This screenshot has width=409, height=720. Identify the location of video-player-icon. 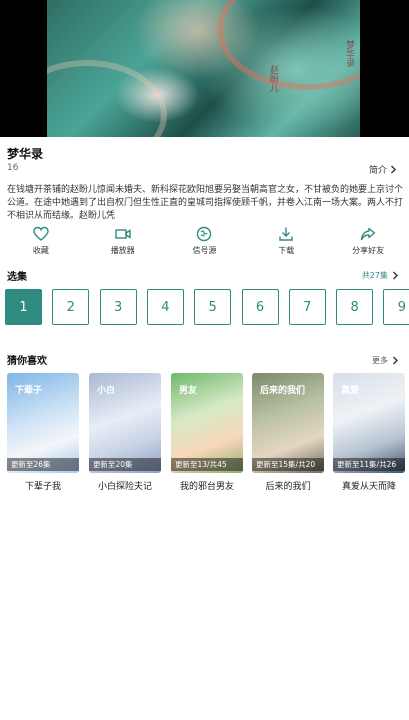
(122, 234).